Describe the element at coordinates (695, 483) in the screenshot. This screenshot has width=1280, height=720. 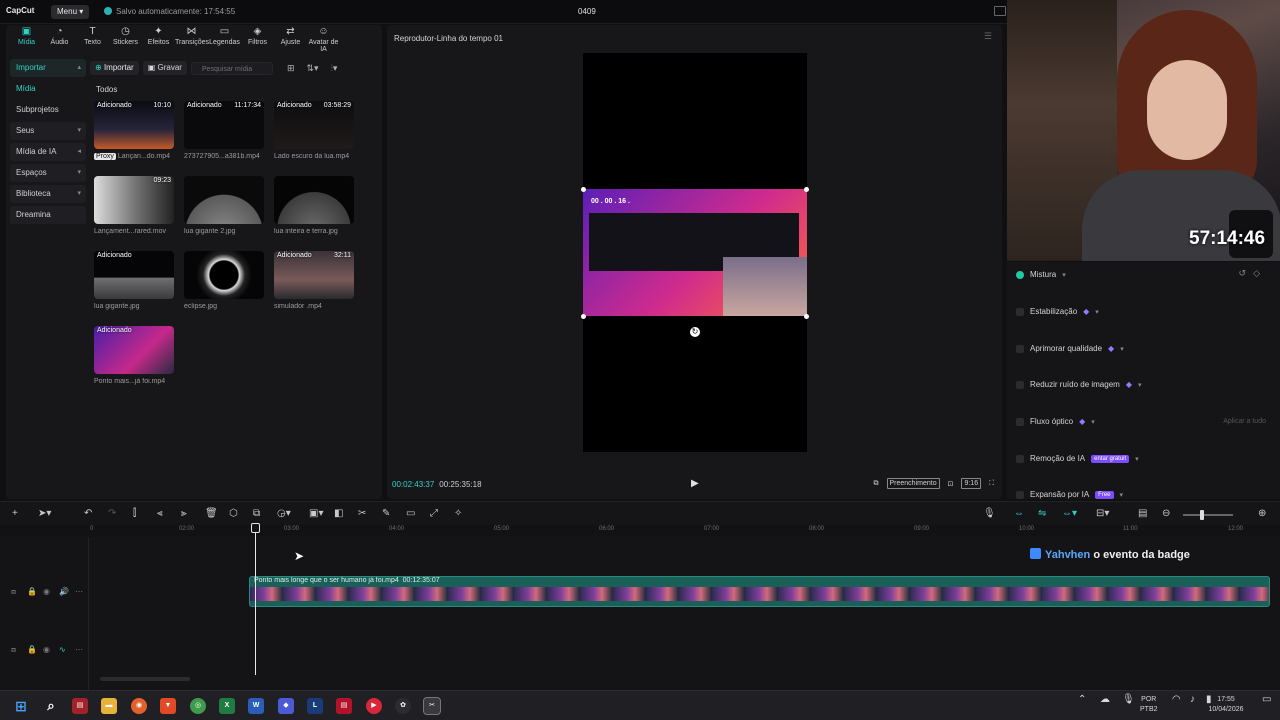
I see `play-icon: ▶` at that location.